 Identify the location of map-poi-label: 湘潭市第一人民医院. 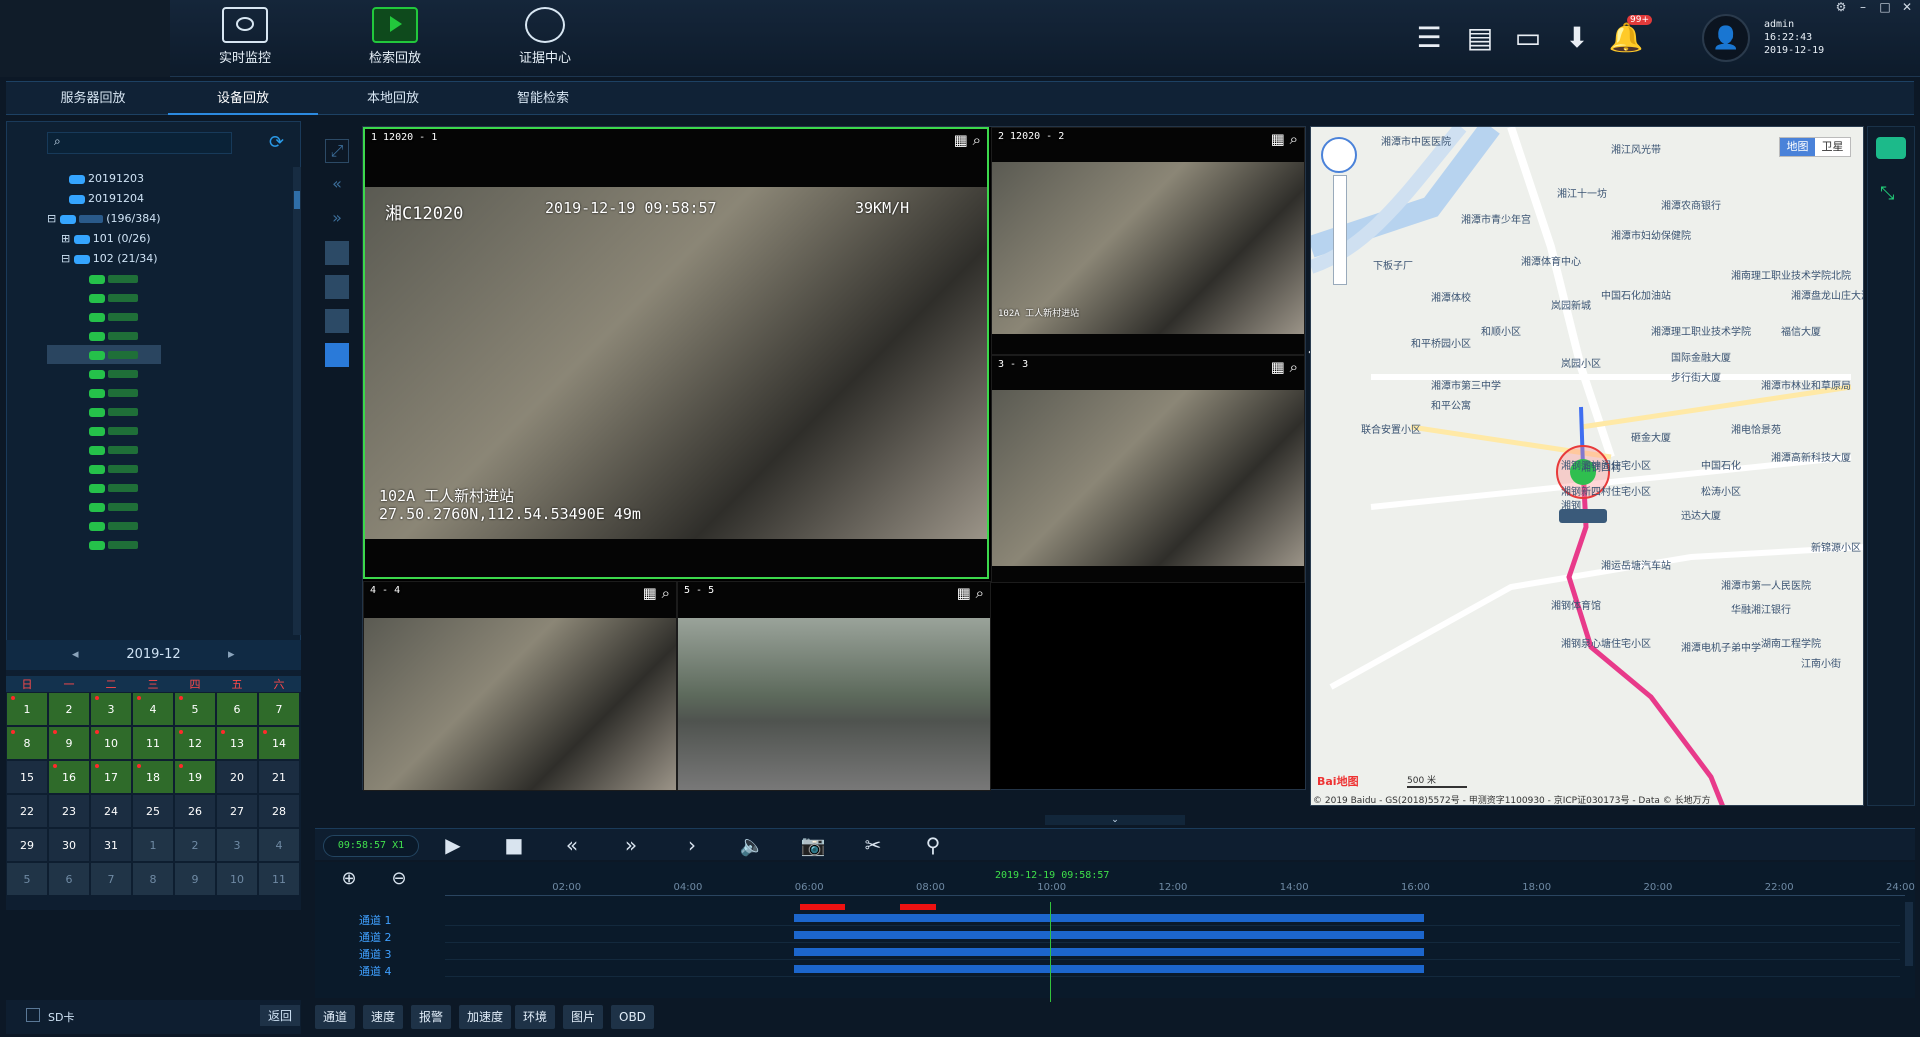
(1766, 584).